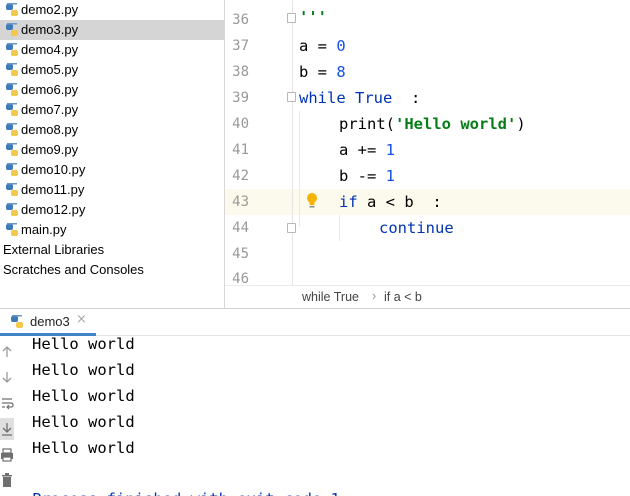 This screenshot has width=630, height=496. I want to click on tree-item-label: demo9.py, so click(50, 149).